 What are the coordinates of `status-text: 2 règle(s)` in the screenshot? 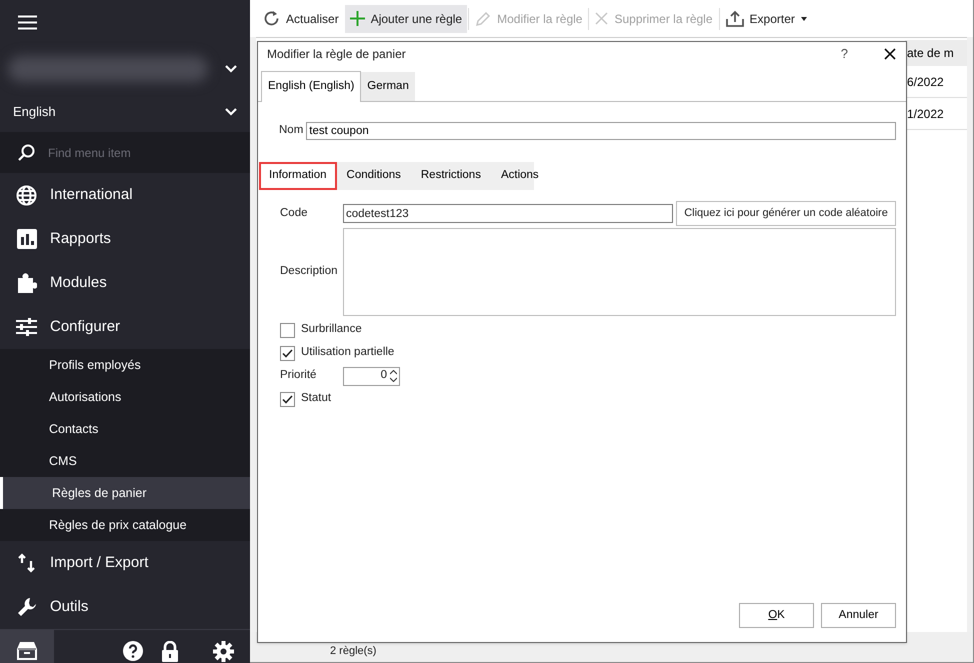 It's located at (353, 651).